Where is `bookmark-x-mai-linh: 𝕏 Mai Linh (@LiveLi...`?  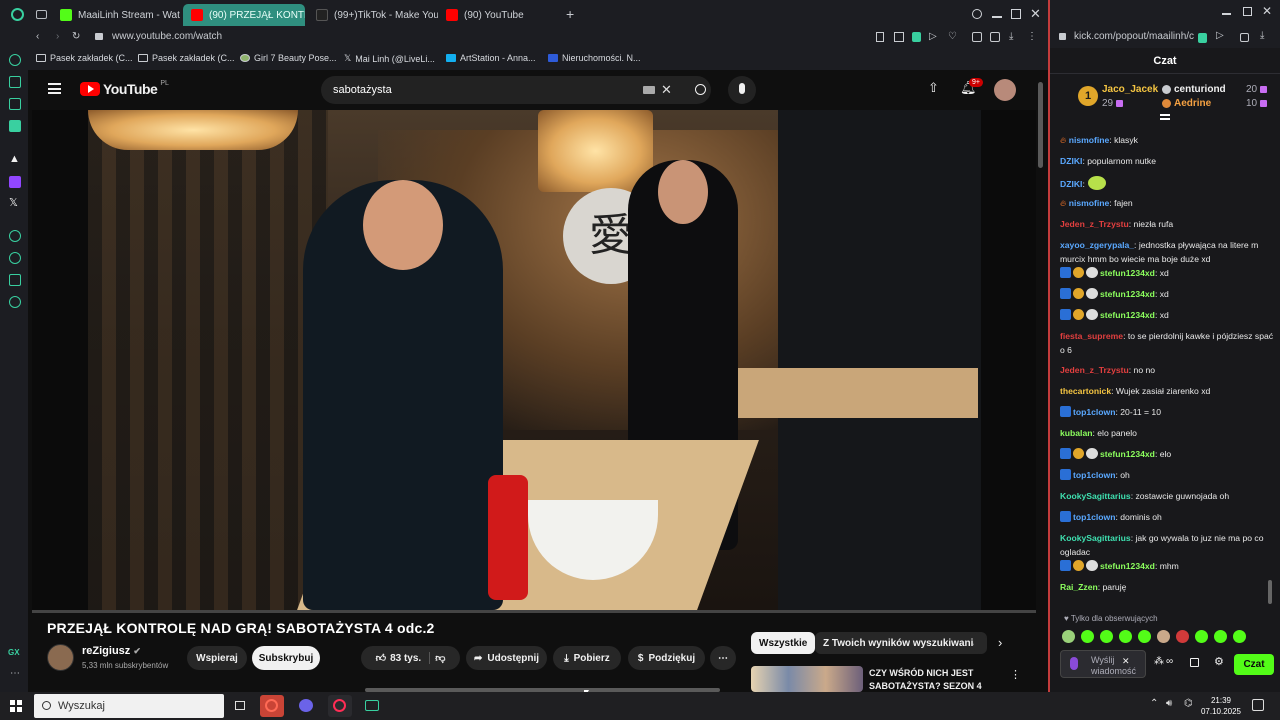
bookmark-x-mai-linh: 𝕏 Mai Linh (@LiveLi... is located at coordinates (389, 58).